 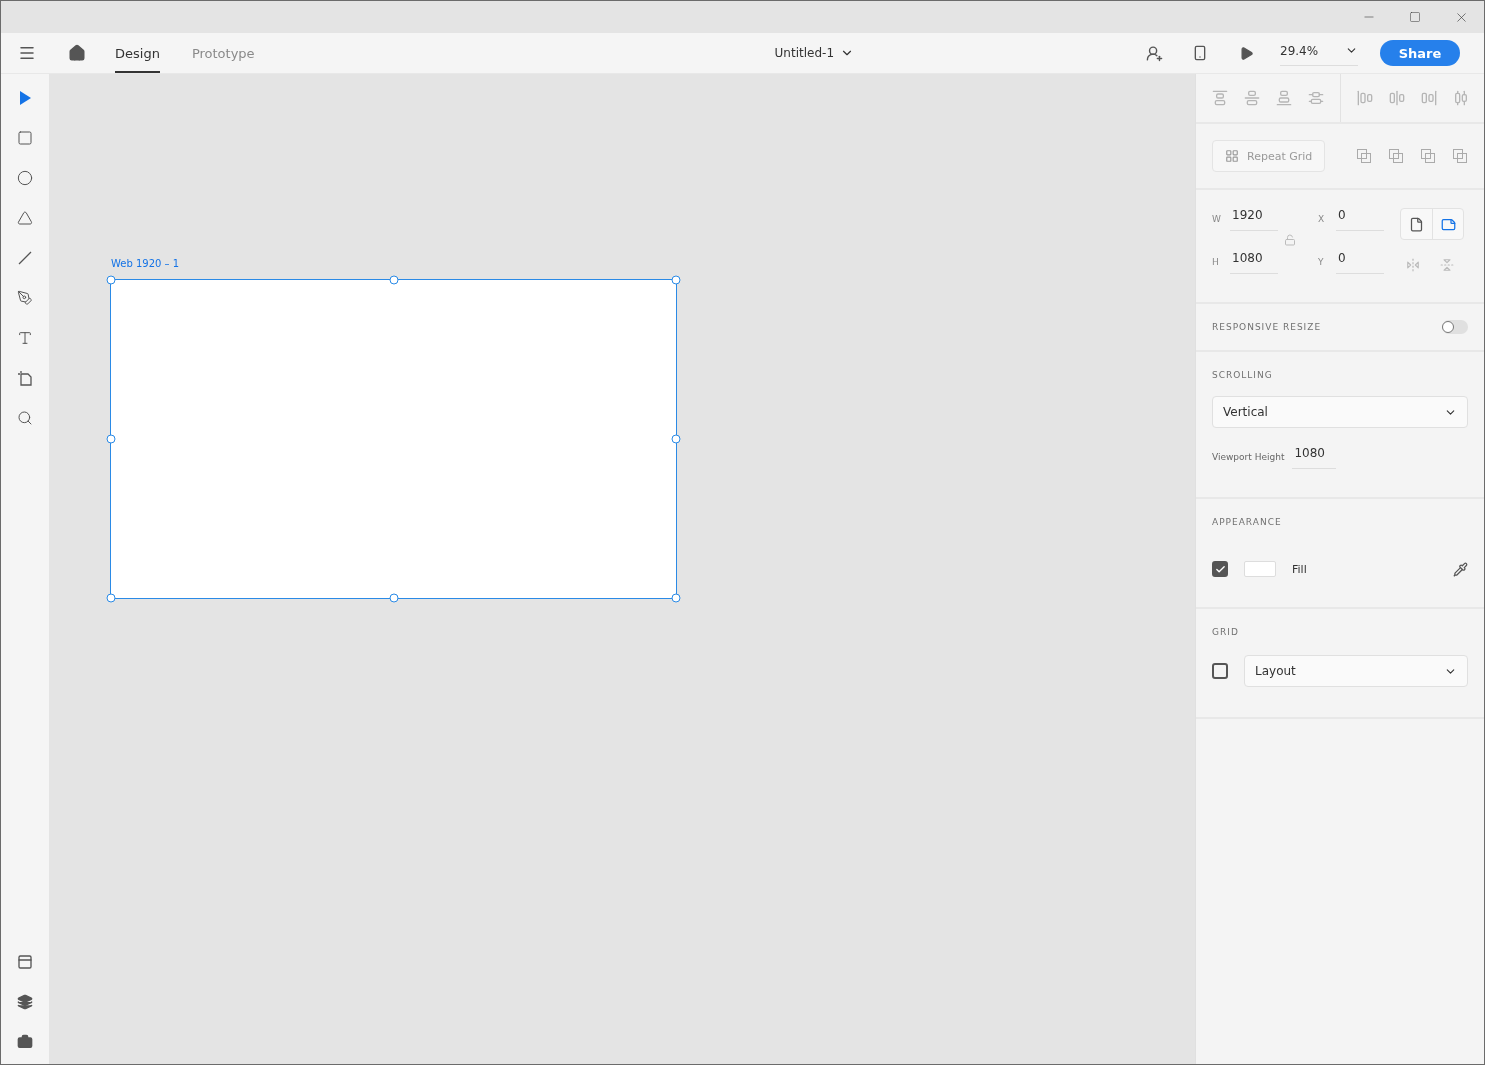 I want to click on landscape-page-icon, so click(x=1448, y=224).